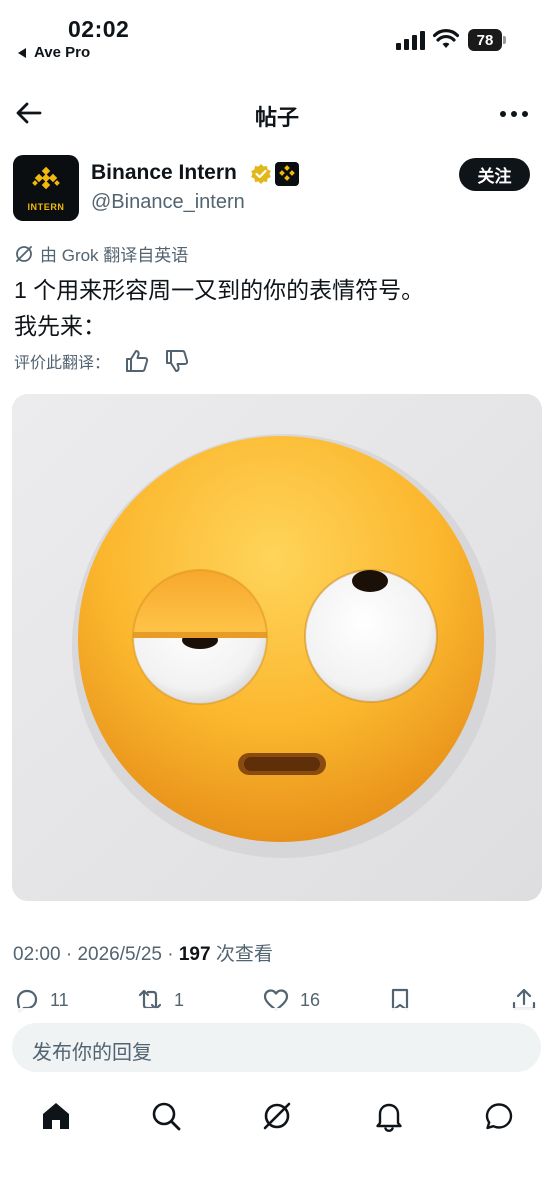 This screenshot has width=554, height=1200. I want to click on verified-badge-icon, so click(261, 174).